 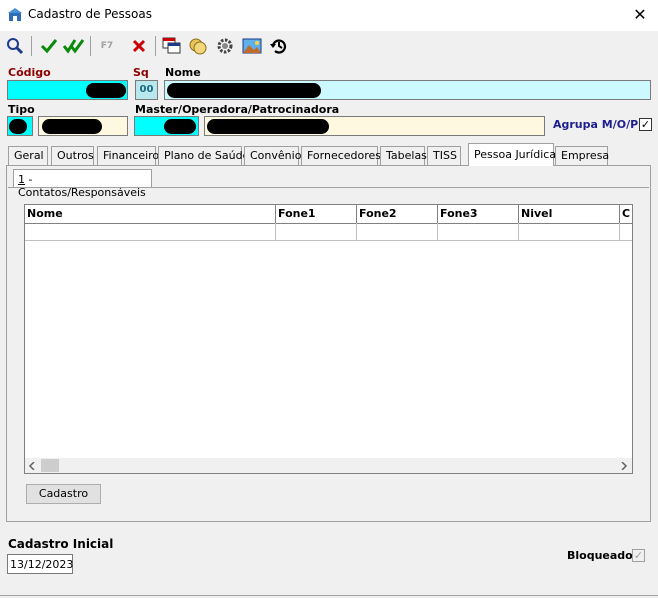 What do you see at coordinates (29, 72) in the screenshot?
I see `codigo-label: Código` at bounding box center [29, 72].